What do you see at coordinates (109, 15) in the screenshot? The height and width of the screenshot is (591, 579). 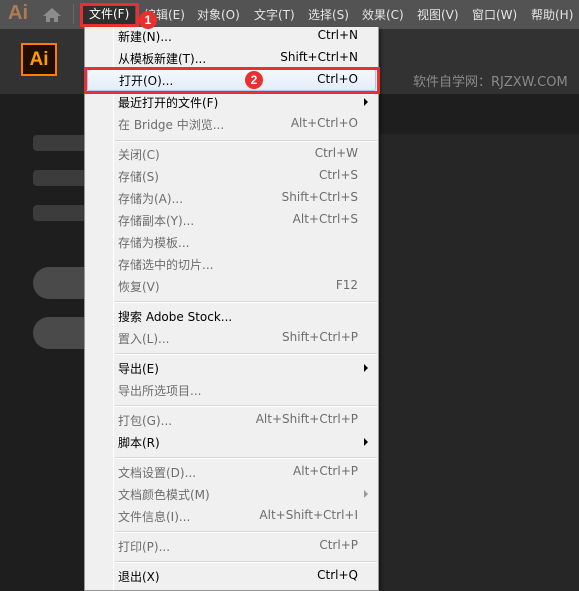 I see `highlight-file-menu` at bounding box center [109, 15].